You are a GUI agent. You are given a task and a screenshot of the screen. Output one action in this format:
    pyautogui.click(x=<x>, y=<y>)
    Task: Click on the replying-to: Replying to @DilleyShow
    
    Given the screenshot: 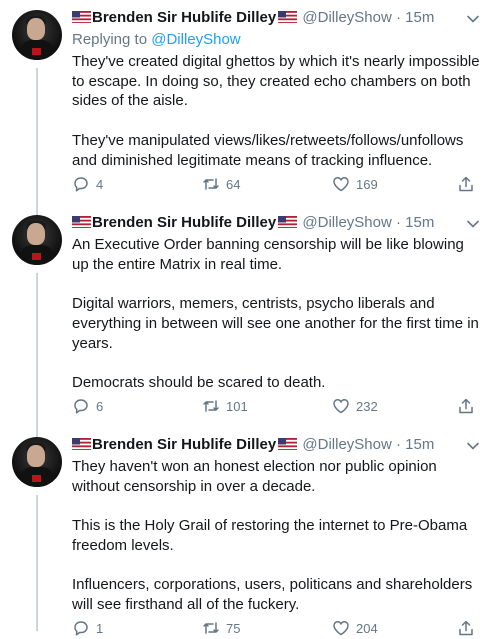 What is the action you would take?
    pyautogui.click(x=156, y=40)
    